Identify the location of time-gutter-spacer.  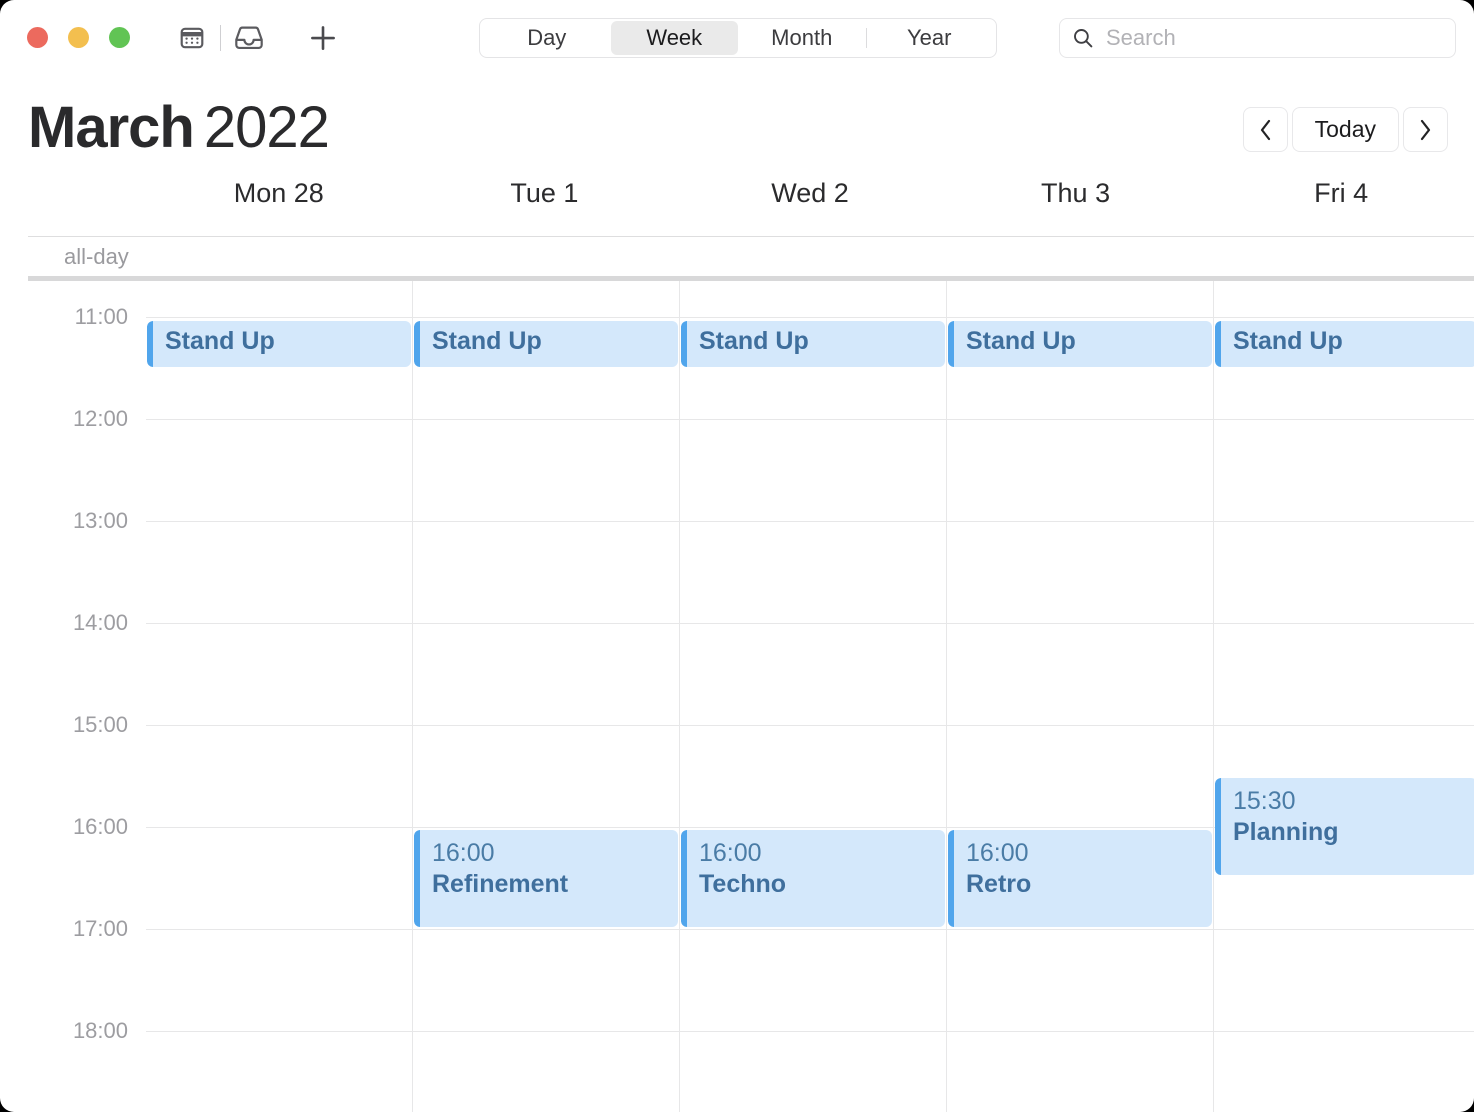
(73, 207).